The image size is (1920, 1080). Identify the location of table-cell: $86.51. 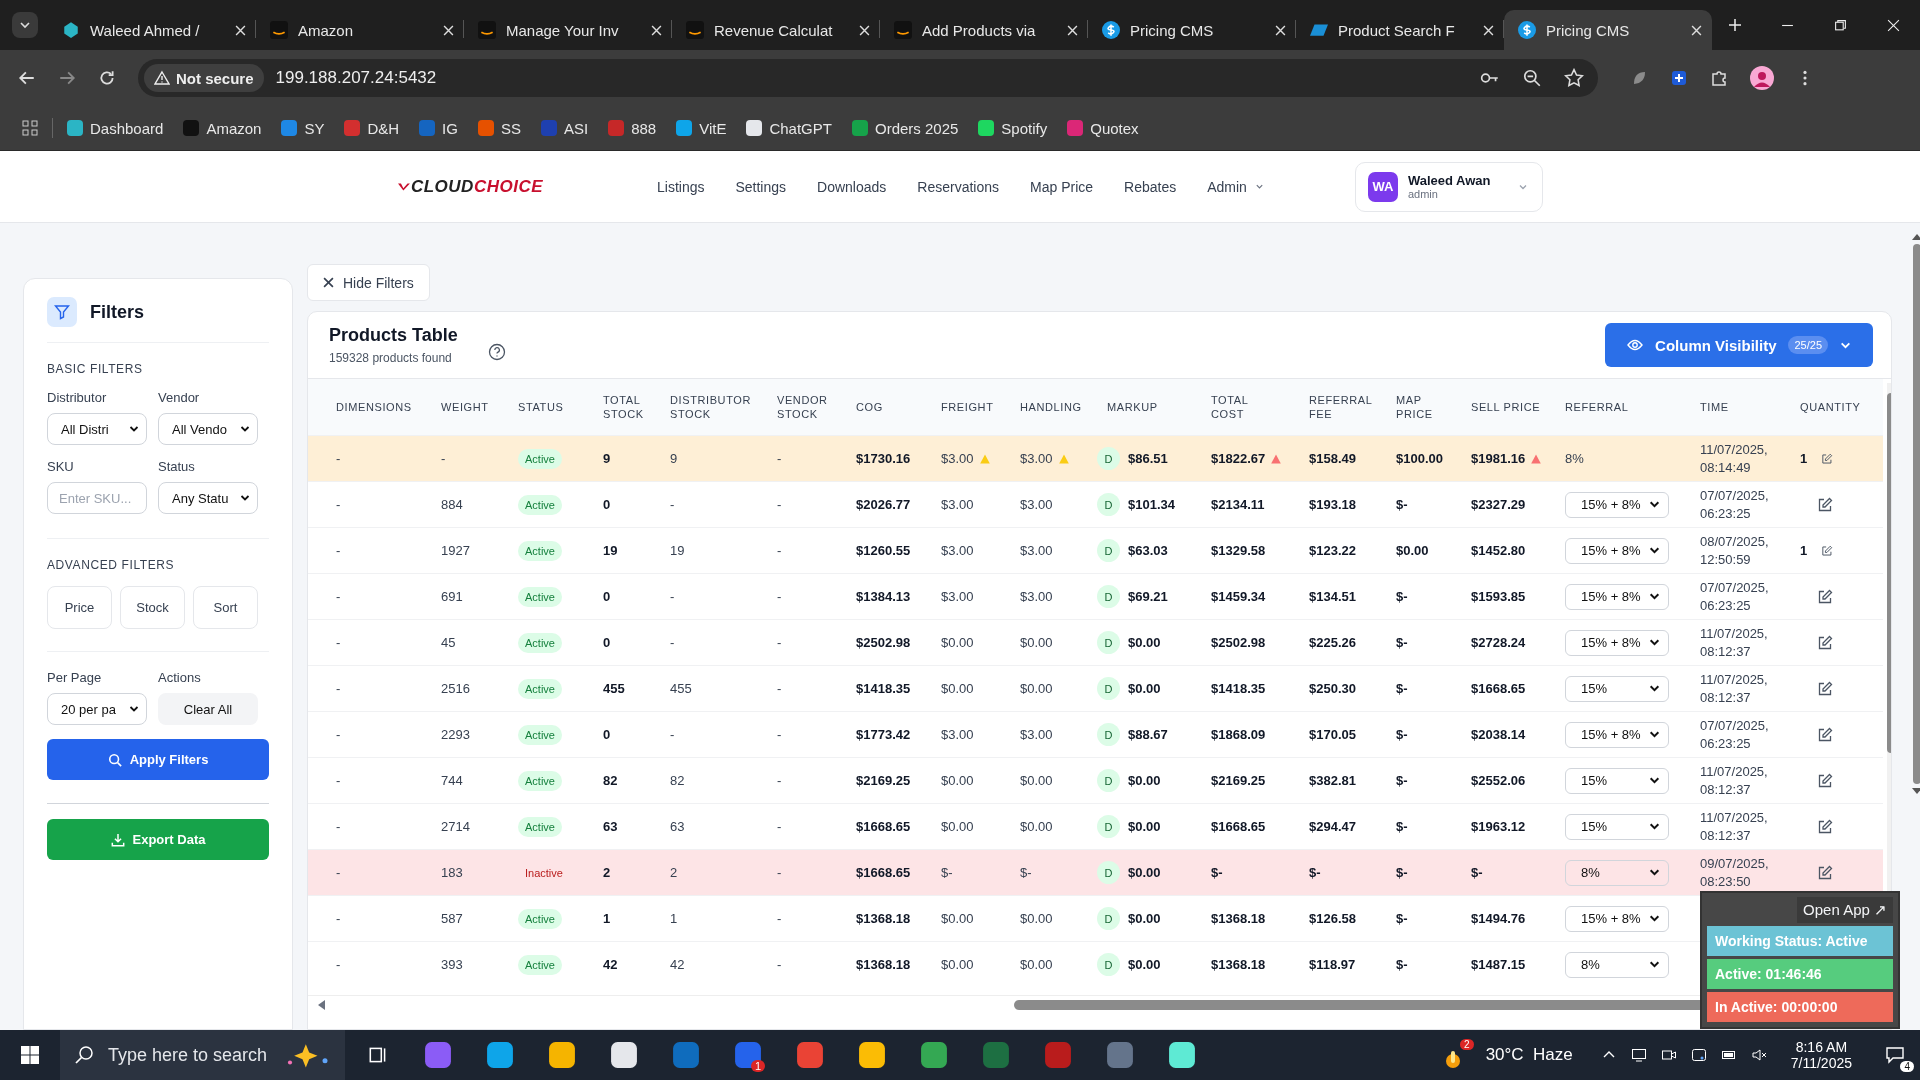
(1148, 458).